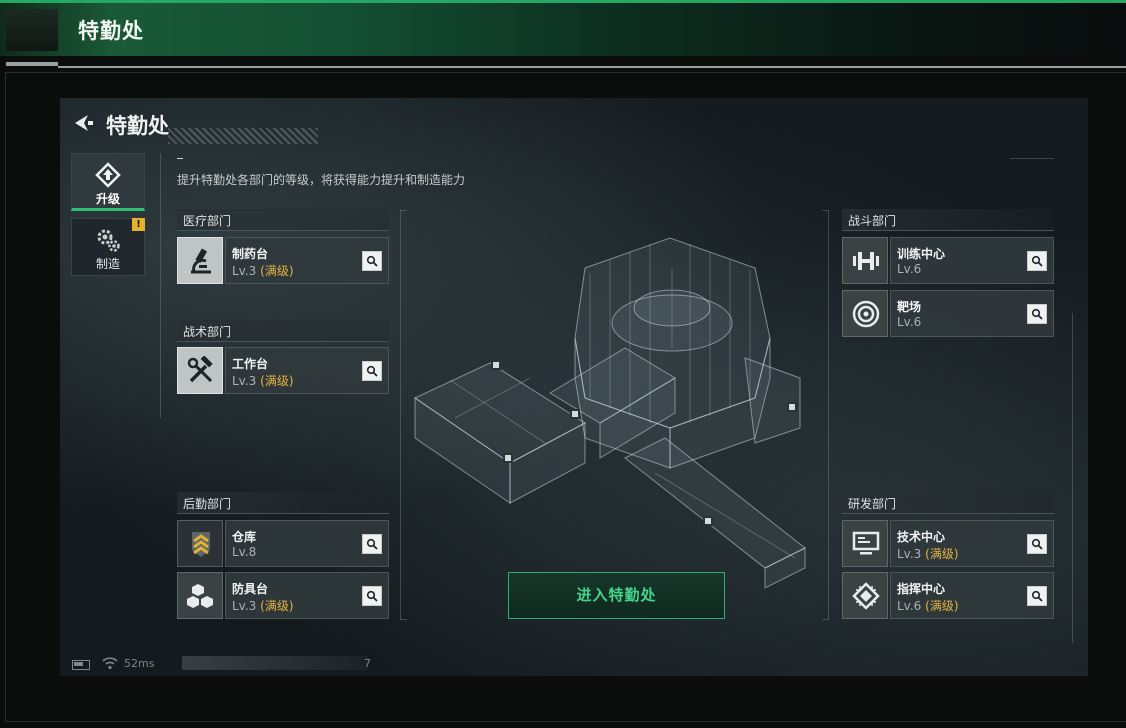 This screenshot has width=1126, height=728. I want to click on tools-icon, so click(200, 369).